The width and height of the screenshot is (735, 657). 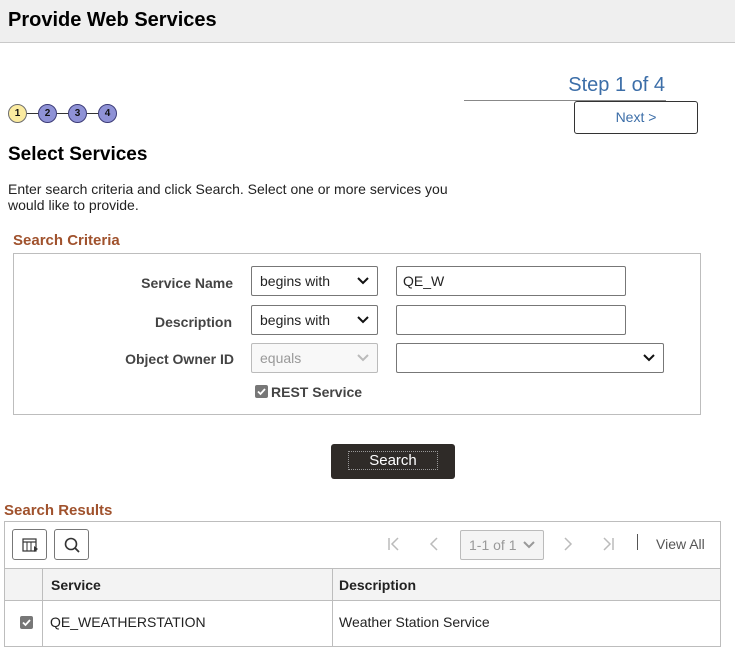 I want to click on search-results-title: Search Results, so click(x=58, y=510).